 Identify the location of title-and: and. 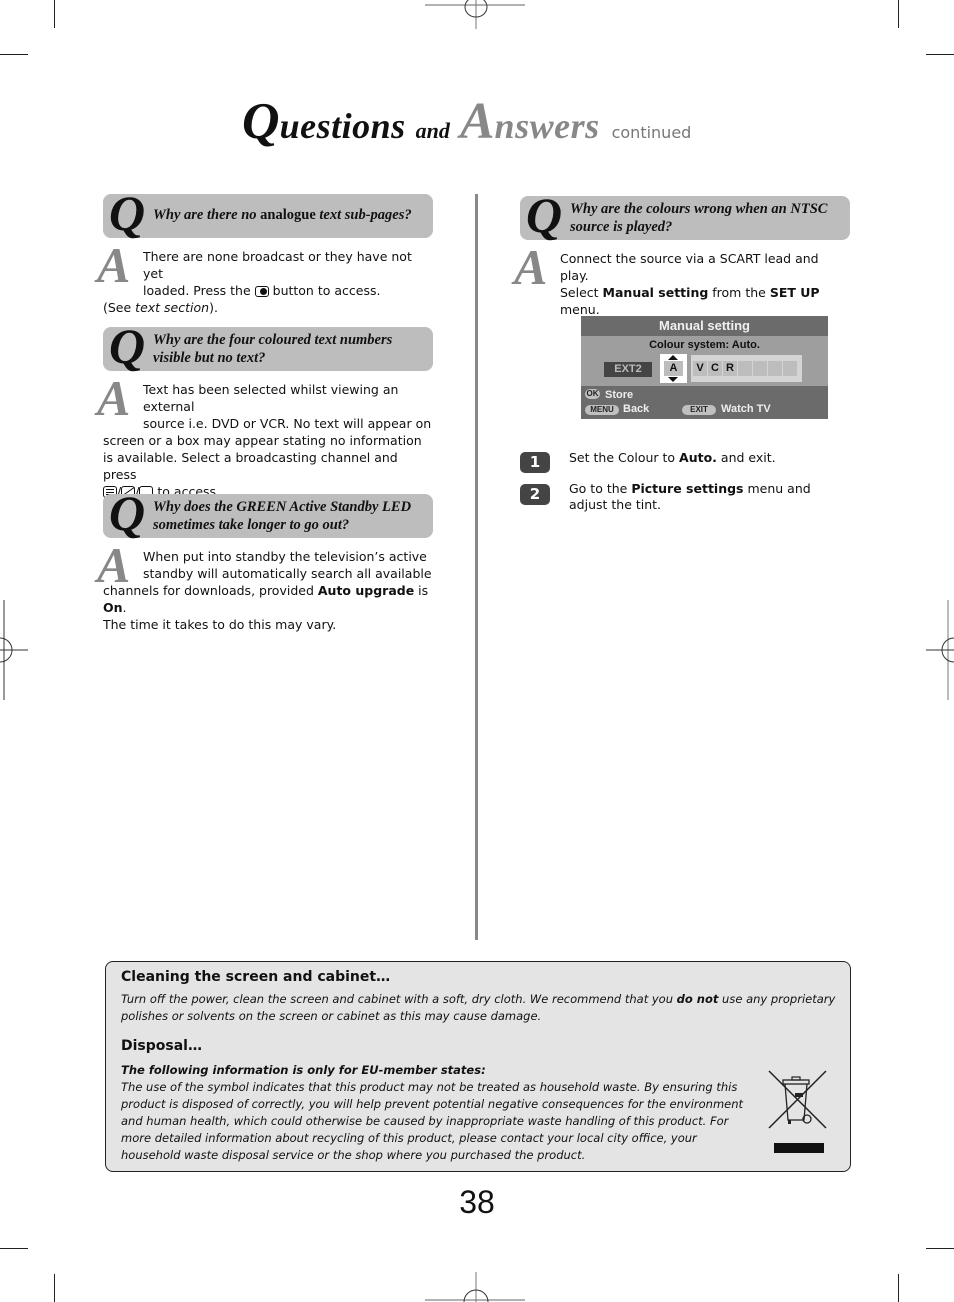
(432, 130).